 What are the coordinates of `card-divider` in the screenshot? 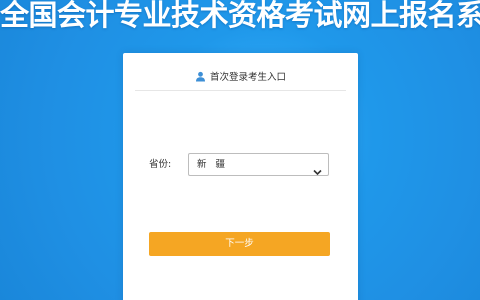 It's located at (240, 90).